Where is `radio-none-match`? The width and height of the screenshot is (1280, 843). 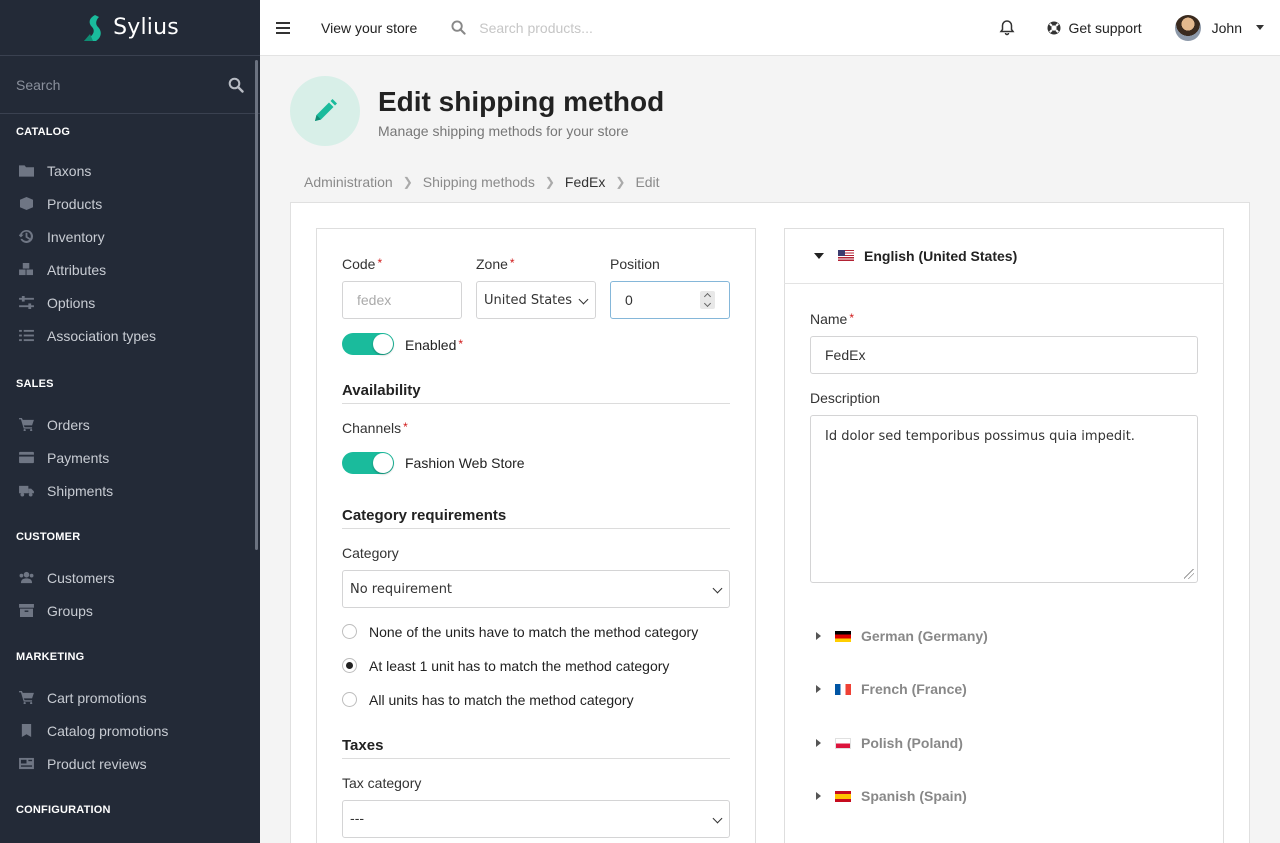 radio-none-match is located at coordinates (349, 631).